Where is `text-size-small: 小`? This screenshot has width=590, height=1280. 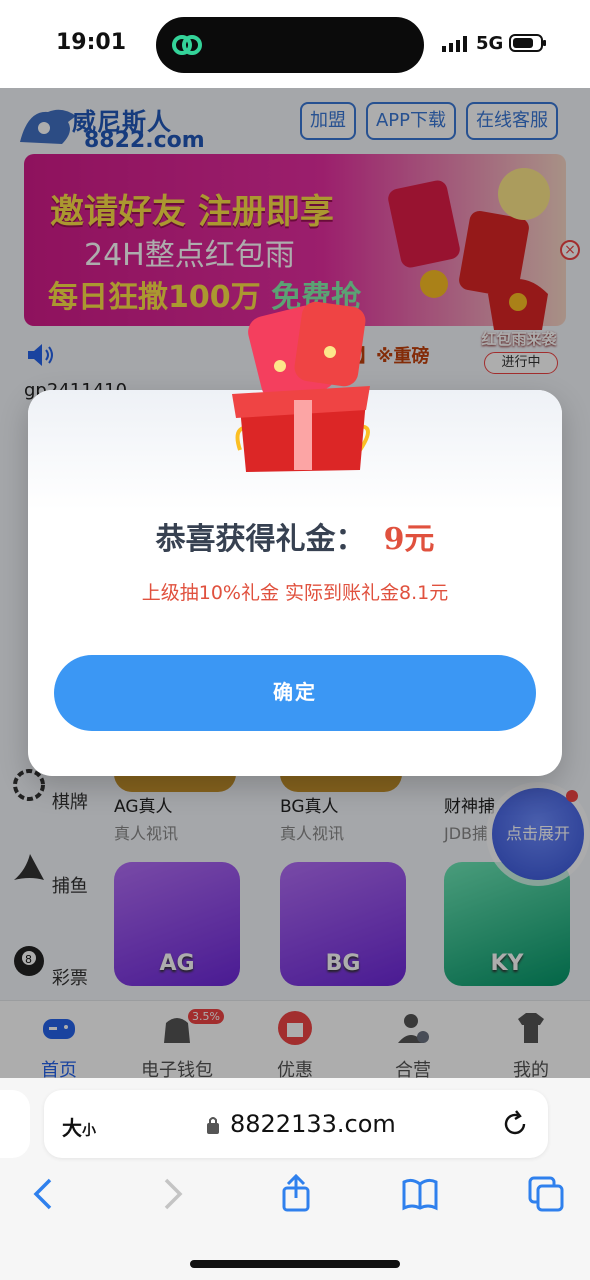 text-size-small: 小 is located at coordinates (89, 1131).